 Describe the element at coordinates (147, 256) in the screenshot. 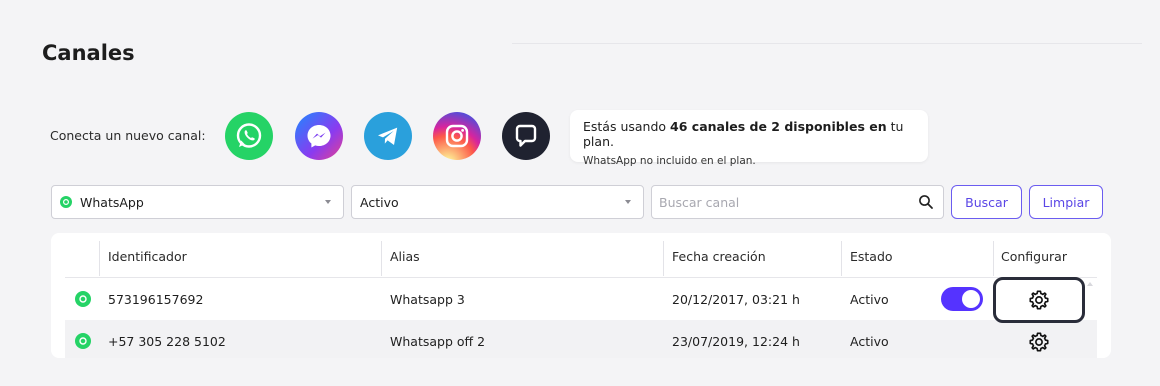

I see `header-identifier: Identificador` at that location.